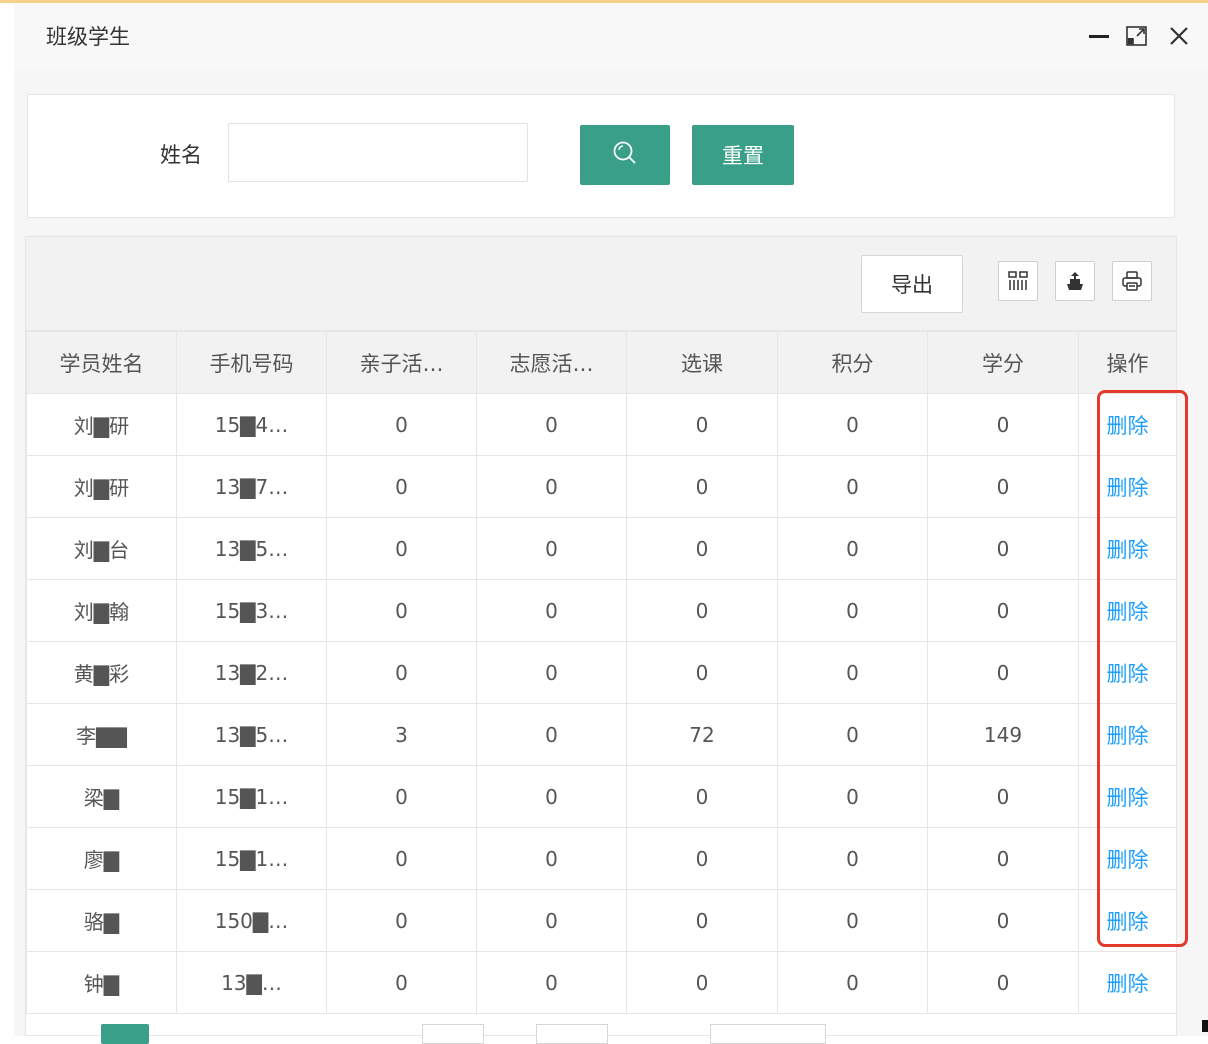  Describe the element at coordinates (852, 362) in the screenshot. I see `header-points: 积分` at that location.